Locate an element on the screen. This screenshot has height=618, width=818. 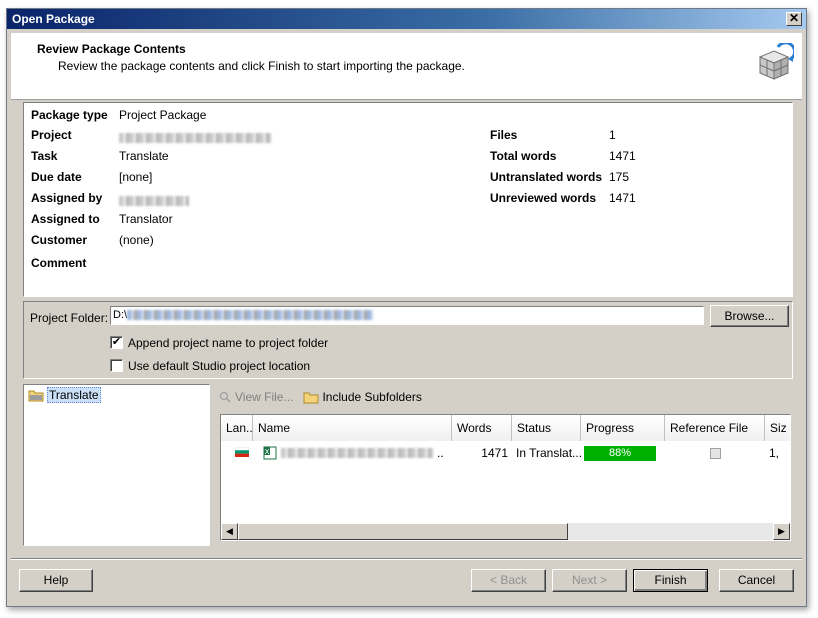
column-header-status: Status is located at coordinates (546, 428).